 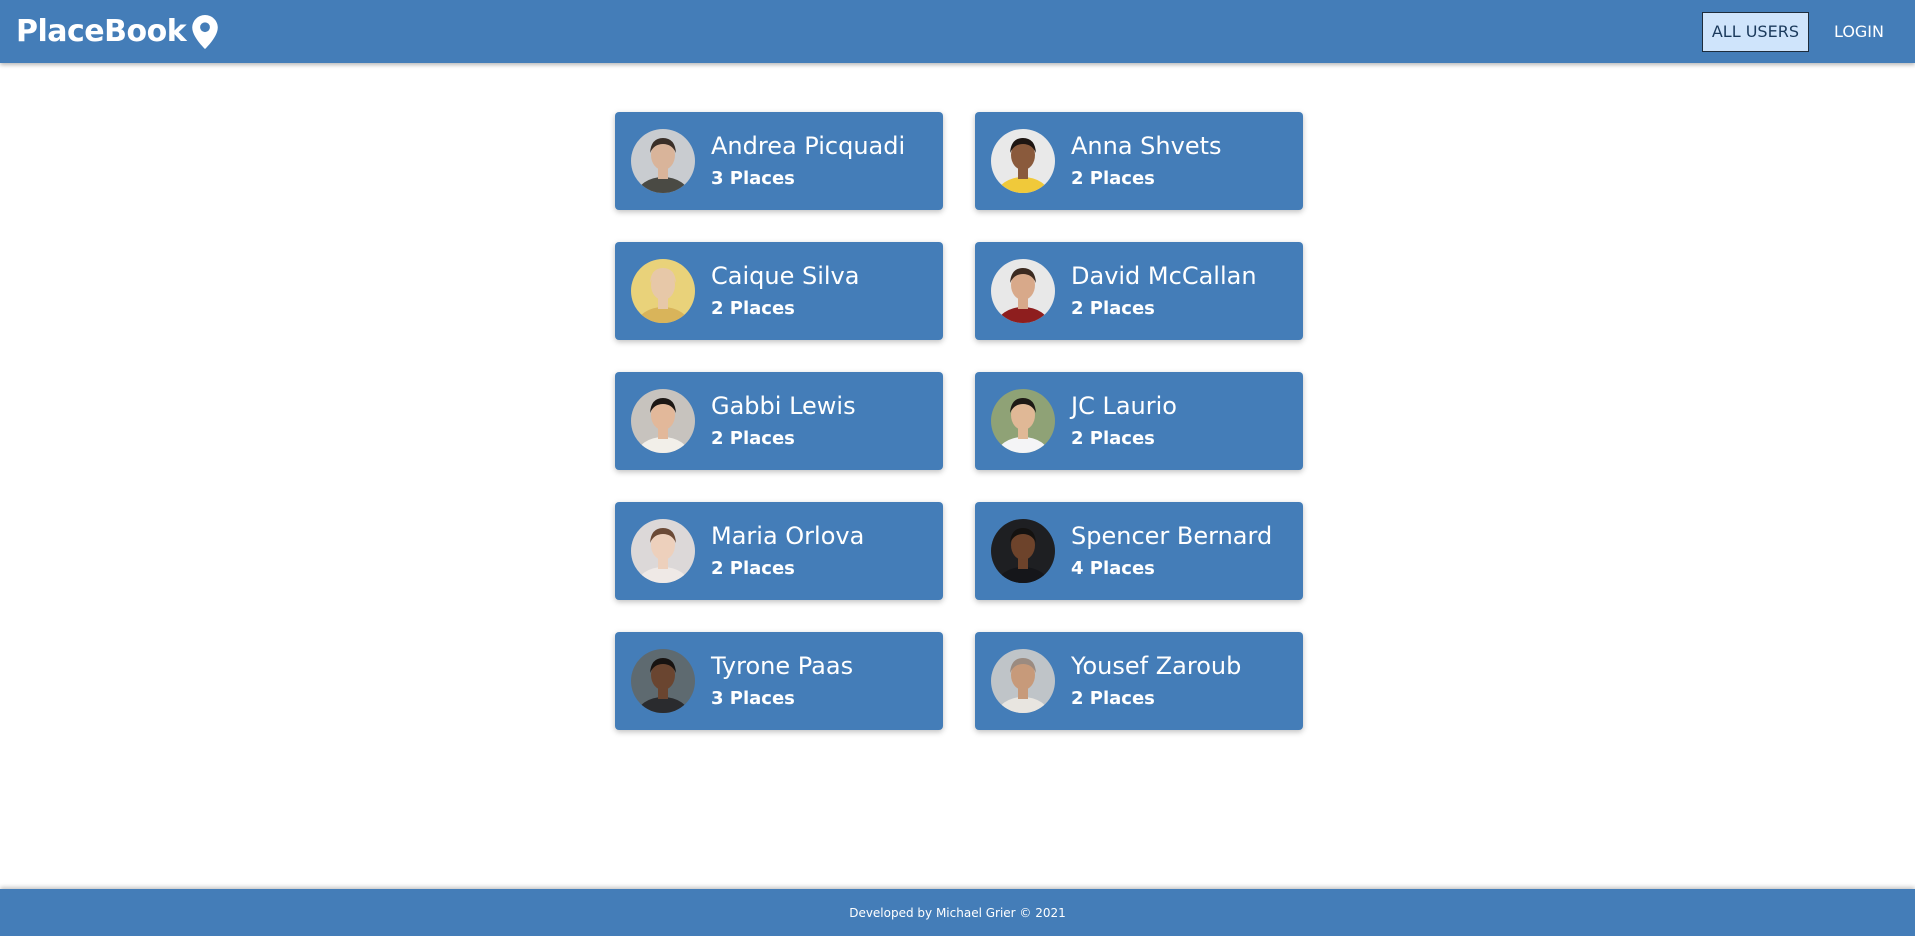 I want to click on user-card: Anna Shvets 2 Places, so click(x=1139, y=161).